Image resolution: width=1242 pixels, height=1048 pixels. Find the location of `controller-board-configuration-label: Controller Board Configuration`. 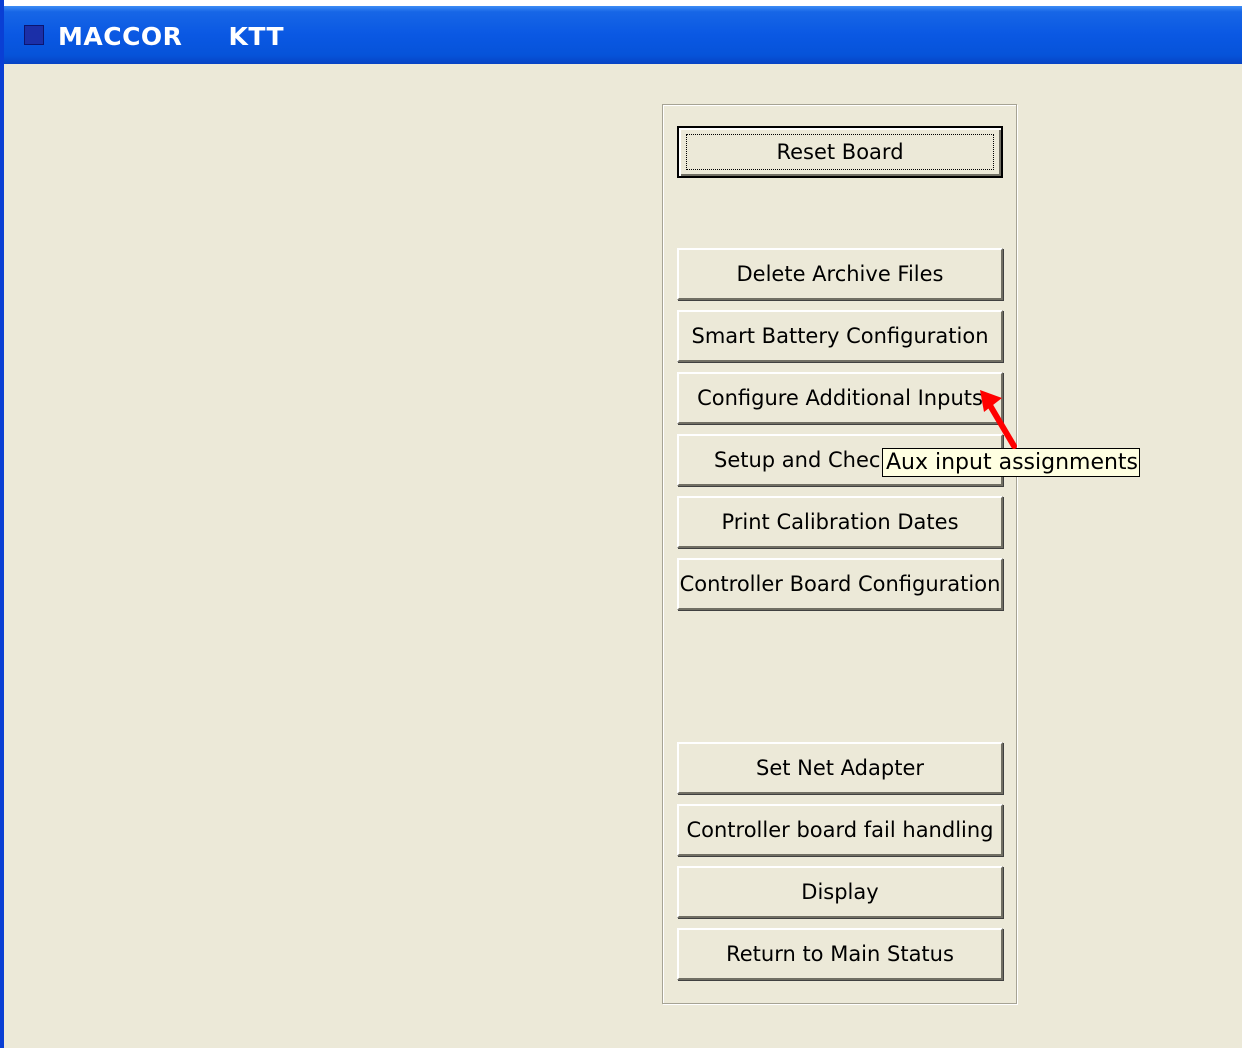

controller-board-configuration-label: Controller Board Configuration is located at coordinates (840, 584).